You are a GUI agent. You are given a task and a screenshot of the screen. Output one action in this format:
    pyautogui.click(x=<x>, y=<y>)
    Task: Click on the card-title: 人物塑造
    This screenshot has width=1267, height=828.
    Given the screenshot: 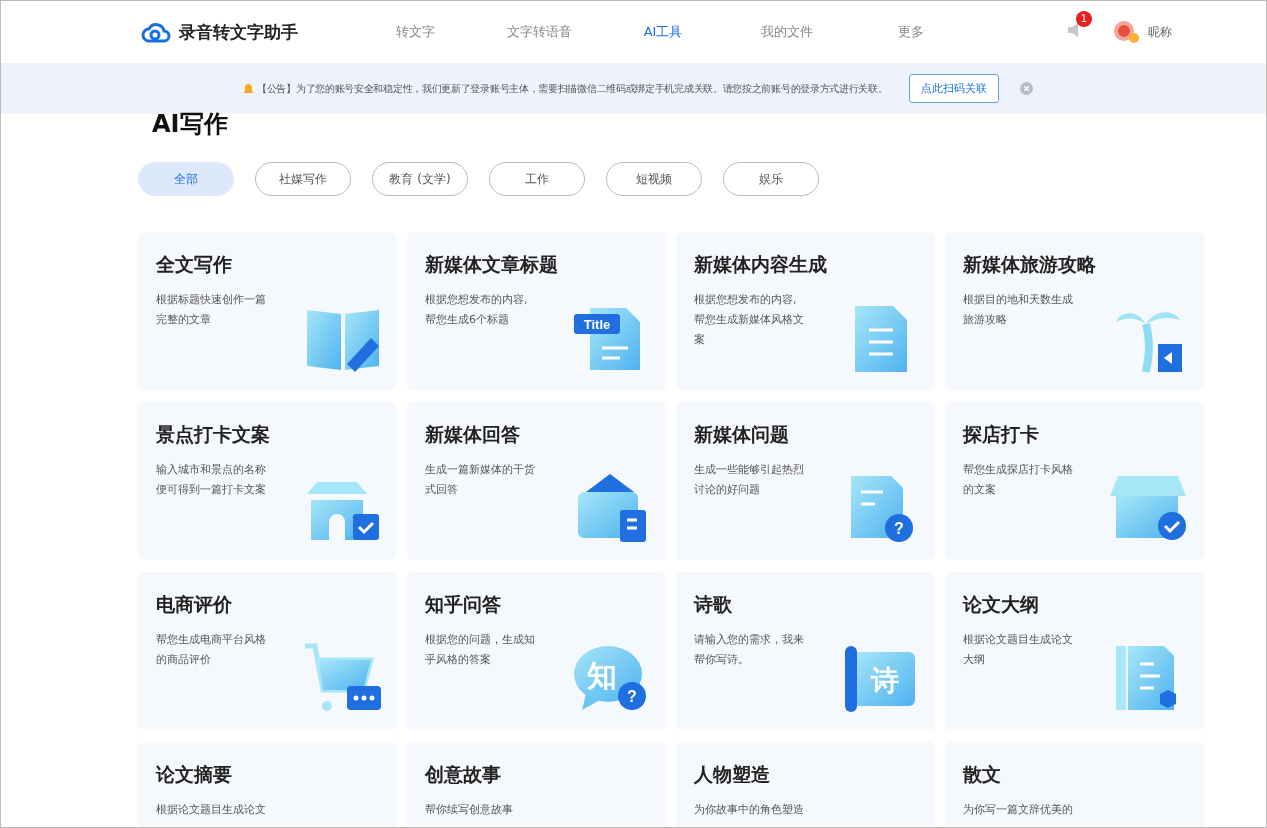 What is the action you would take?
    pyautogui.click(x=732, y=774)
    